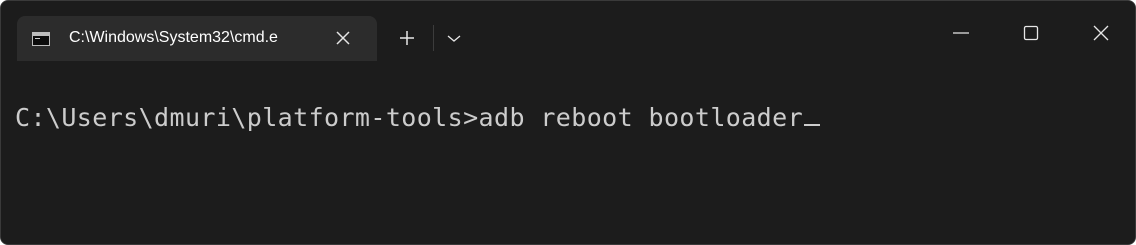 Image resolution: width=1136 pixels, height=245 pixels. What do you see at coordinates (812, 125) in the screenshot?
I see `text-cursor` at bounding box center [812, 125].